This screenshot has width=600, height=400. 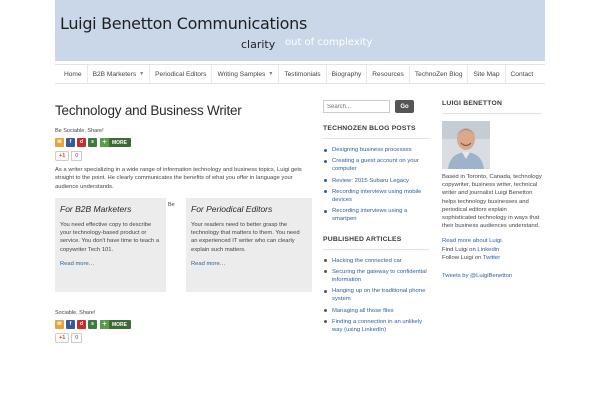 What do you see at coordinates (258, 44) in the screenshot?
I see `tagline-clarity: clarity` at bounding box center [258, 44].